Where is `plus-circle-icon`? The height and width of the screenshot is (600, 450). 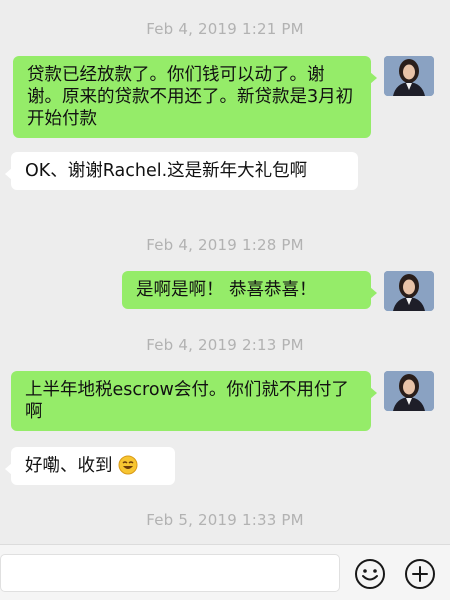
plus-circle-icon is located at coordinates (420, 574).